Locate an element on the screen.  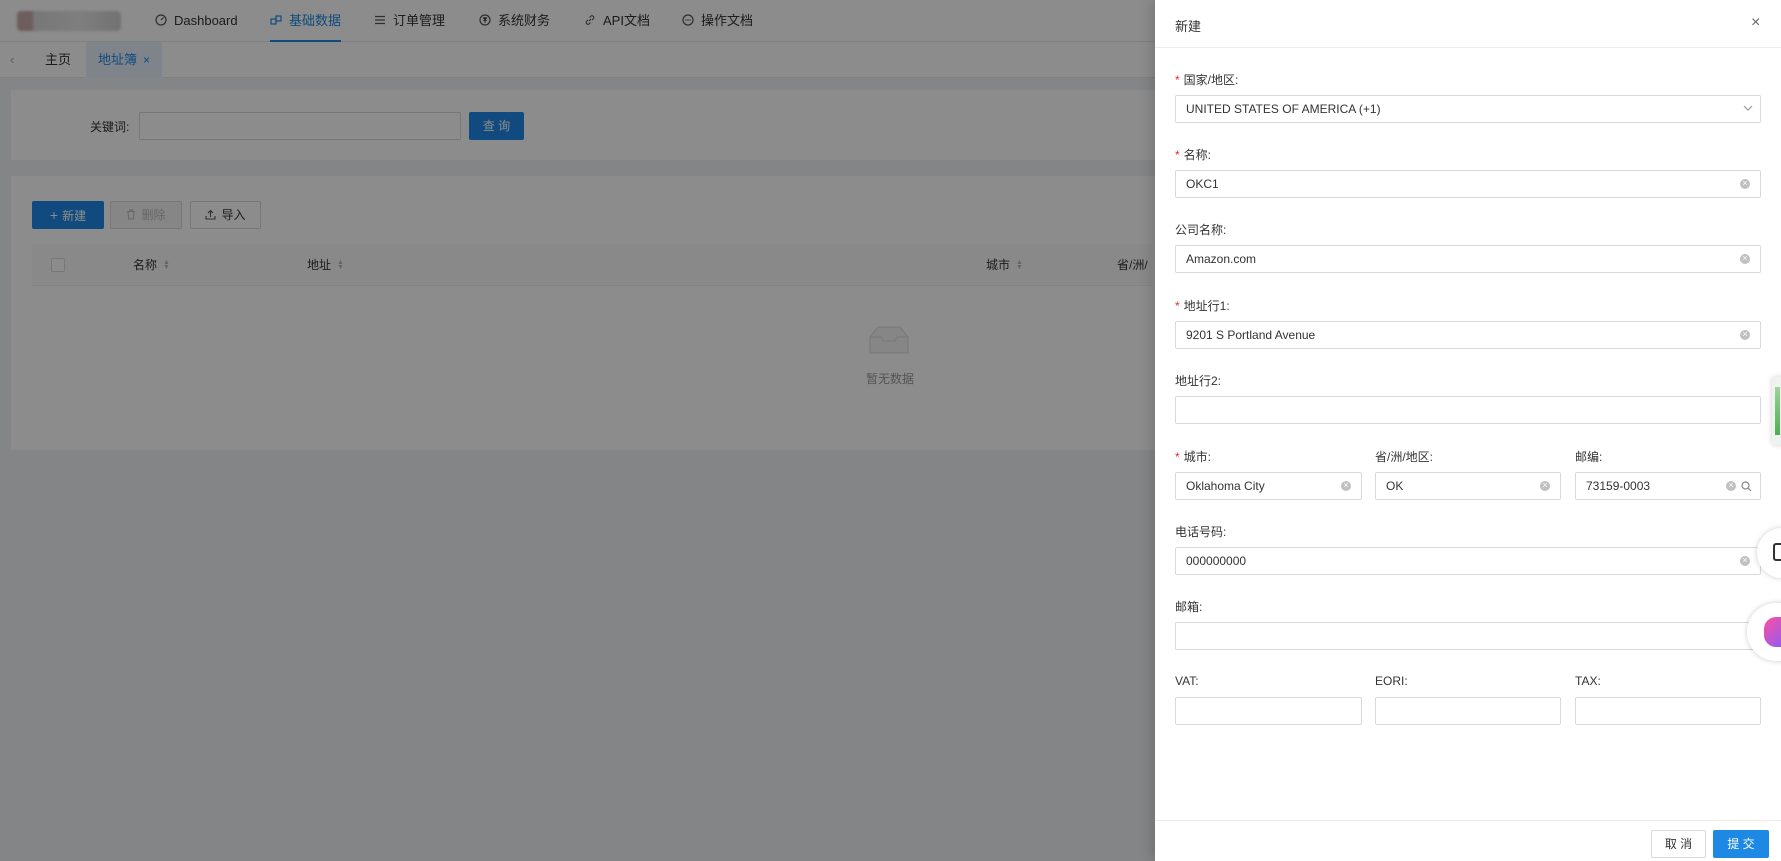
eori-input is located at coordinates (1468, 711).